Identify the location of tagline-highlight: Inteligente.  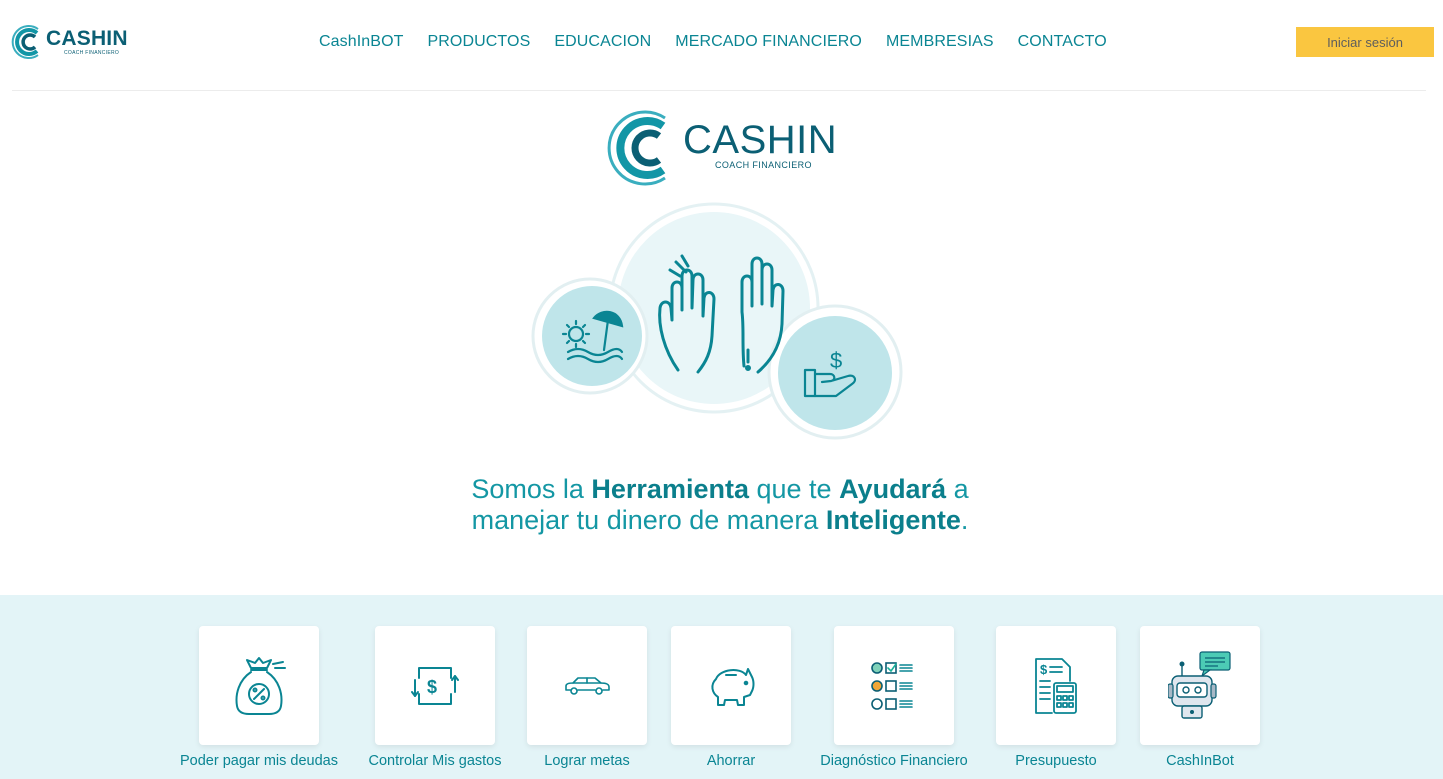
(893, 520).